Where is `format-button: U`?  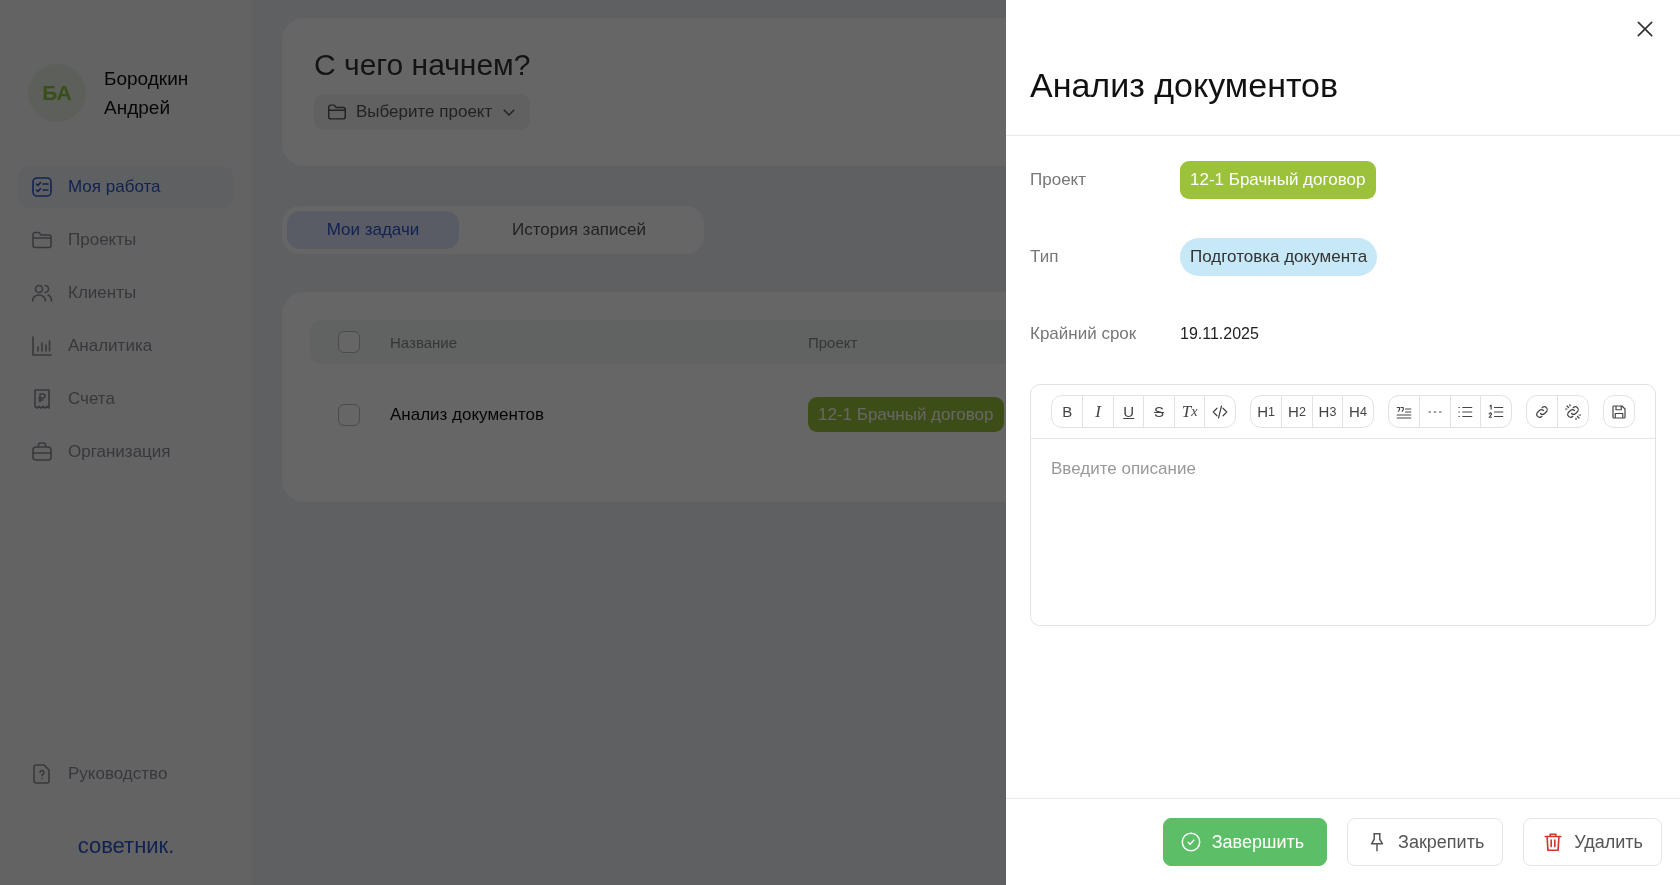 format-button: U is located at coordinates (1128, 411).